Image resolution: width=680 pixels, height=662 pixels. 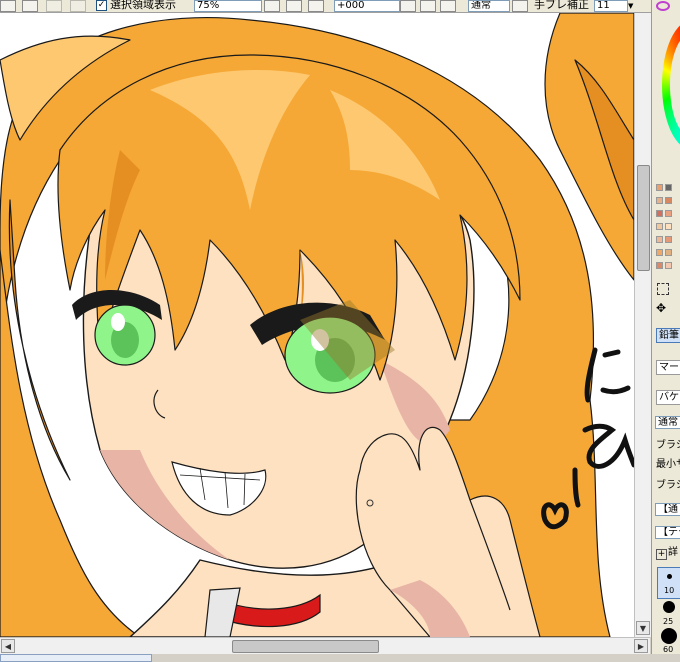 I want to click on texture-option-value: 【テク, so click(x=669, y=532).